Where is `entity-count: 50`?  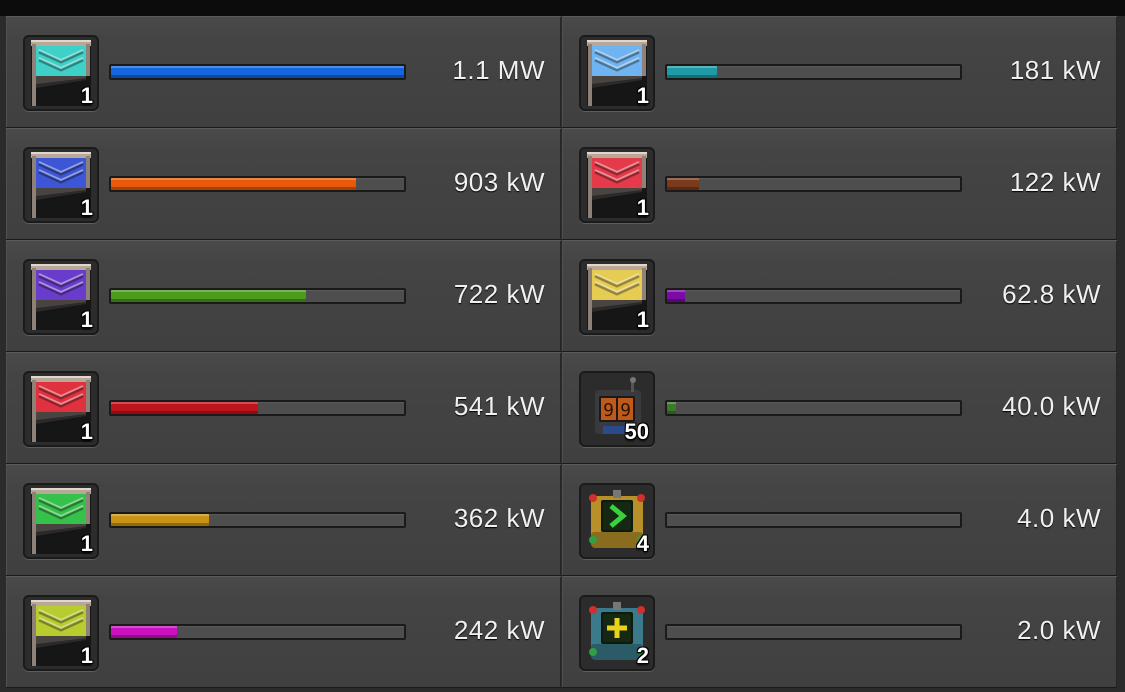 entity-count: 50 is located at coordinates (636, 431).